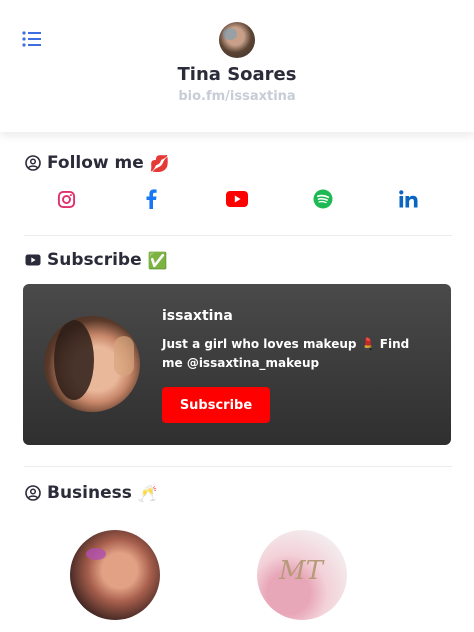  I want to click on cheers-emoji: 🥂, so click(147, 493).